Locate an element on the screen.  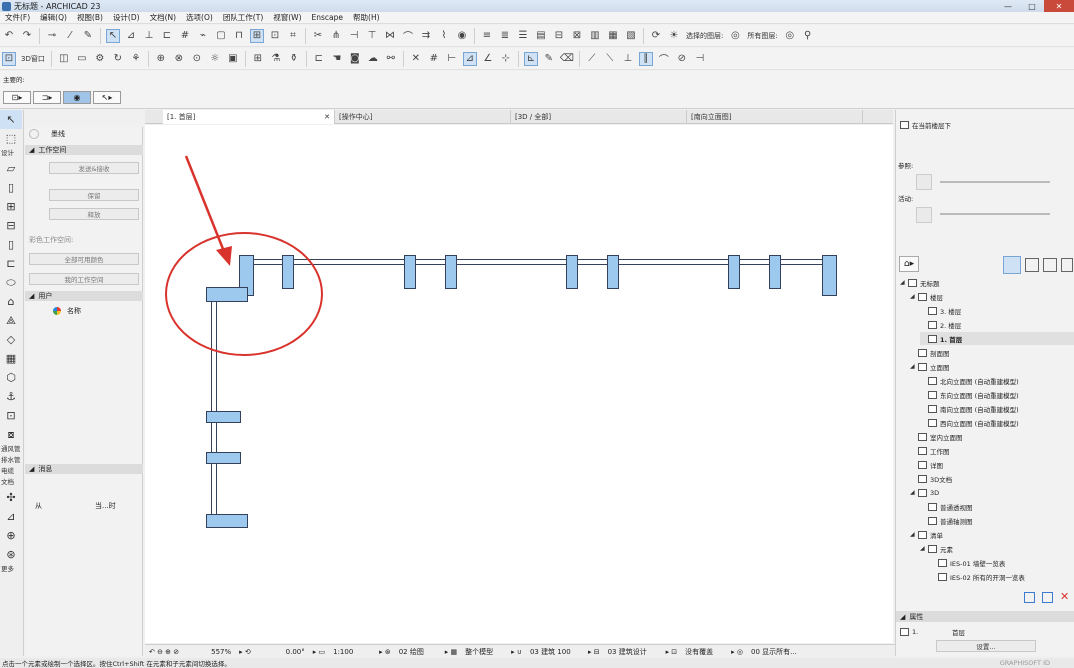
beam-tool-icon: ⊏ is located at coordinates (11, 263).